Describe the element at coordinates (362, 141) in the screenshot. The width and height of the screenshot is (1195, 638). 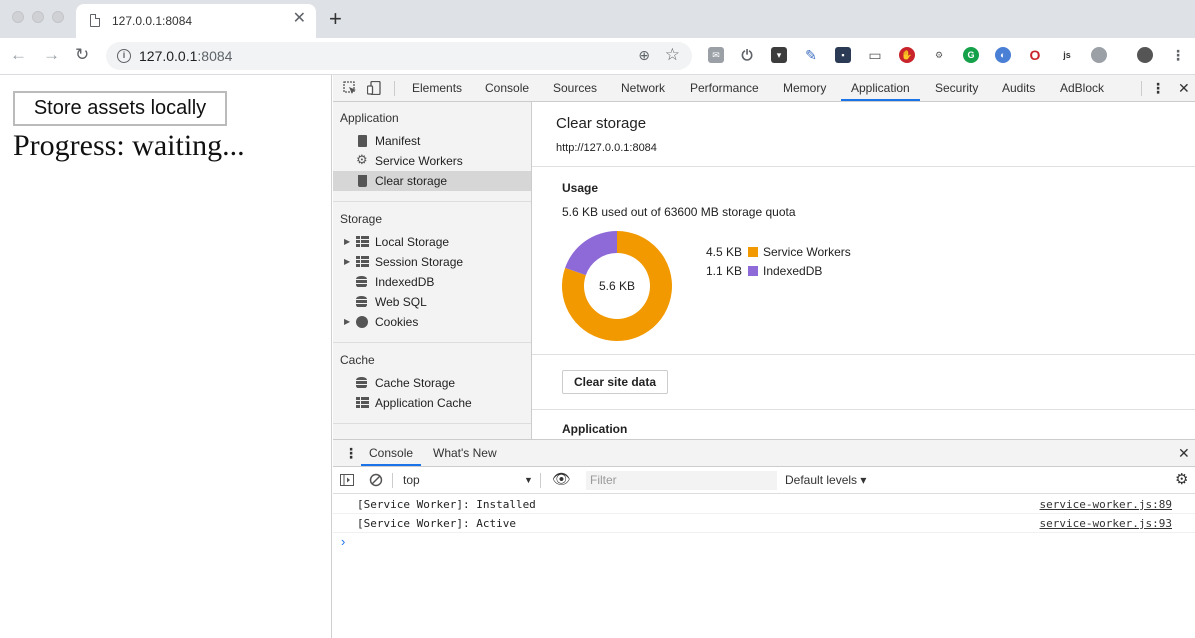
I see `document-icon` at that location.